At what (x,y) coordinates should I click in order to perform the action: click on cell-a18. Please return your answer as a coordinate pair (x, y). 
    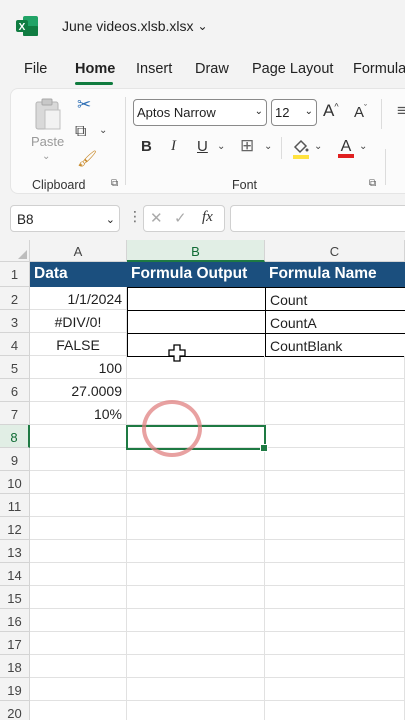
    Looking at the image, I should click on (78, 666).